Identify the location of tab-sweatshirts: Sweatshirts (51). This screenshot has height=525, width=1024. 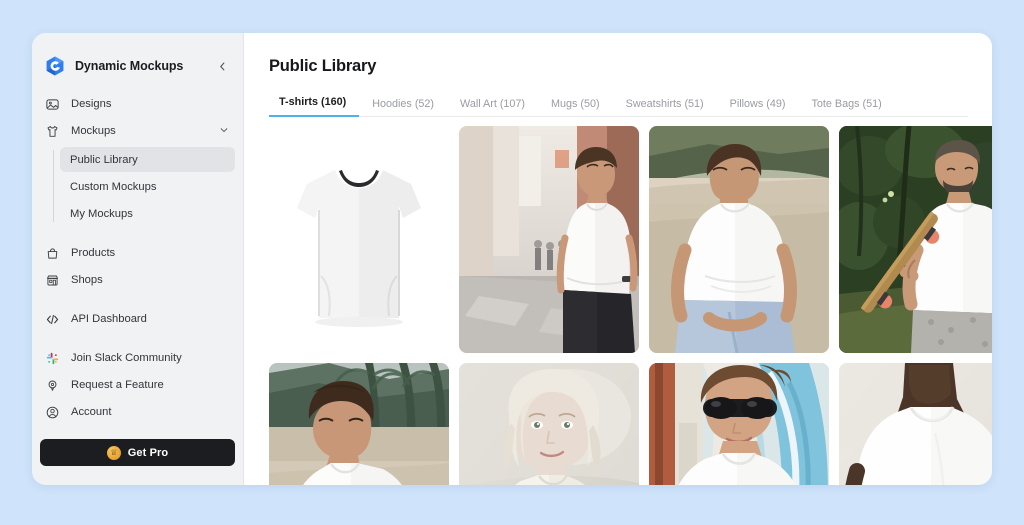
(665, 107).